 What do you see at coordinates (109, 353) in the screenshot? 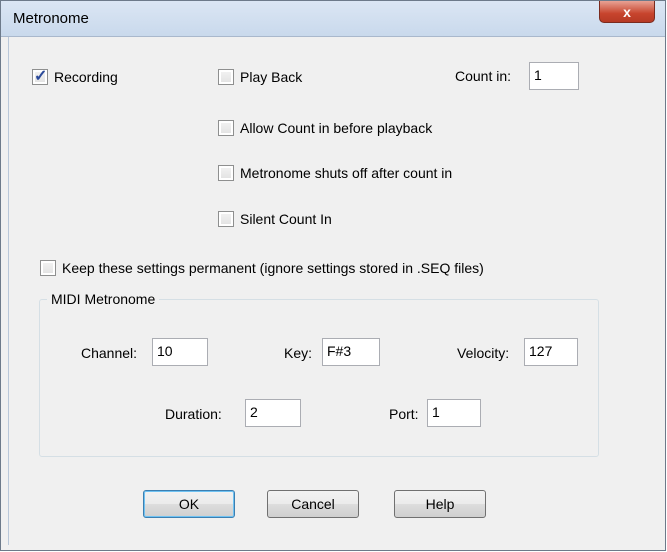
I see `channel-label: Channel:` at bounding box center [109, 353].